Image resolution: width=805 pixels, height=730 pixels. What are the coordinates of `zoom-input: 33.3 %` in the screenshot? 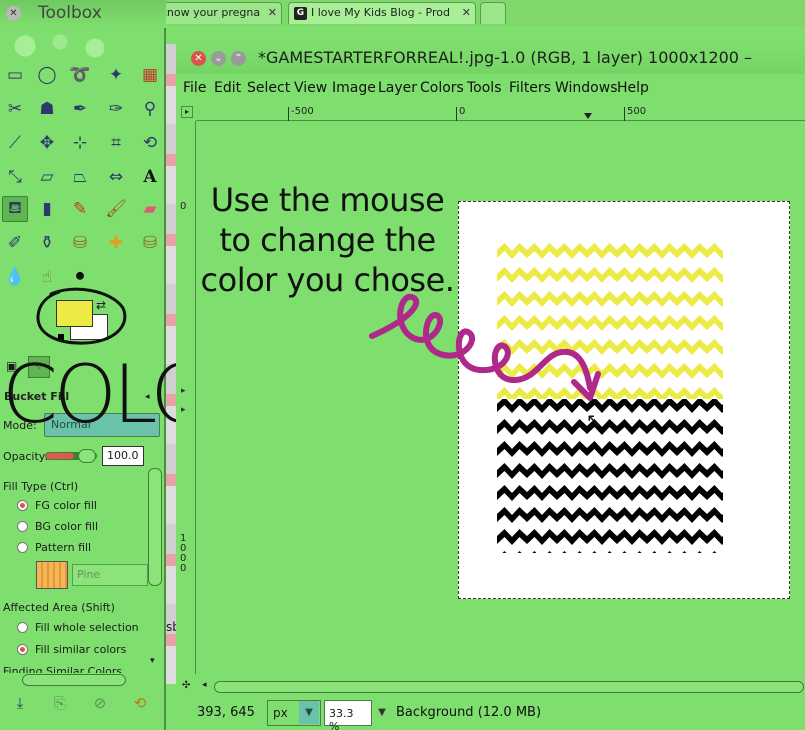 It's located at (348, 715).